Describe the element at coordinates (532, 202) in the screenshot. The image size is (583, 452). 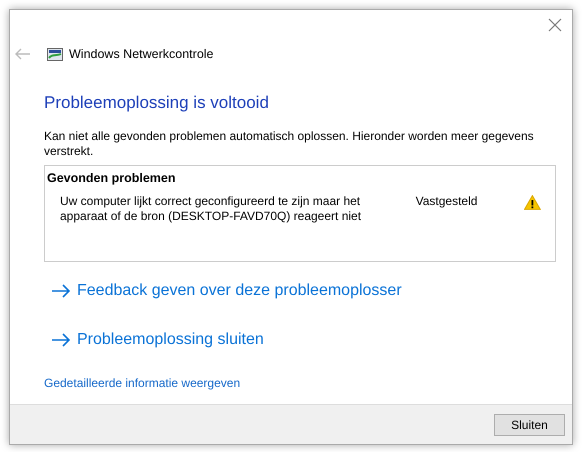
I see `warning-icon` at that location.